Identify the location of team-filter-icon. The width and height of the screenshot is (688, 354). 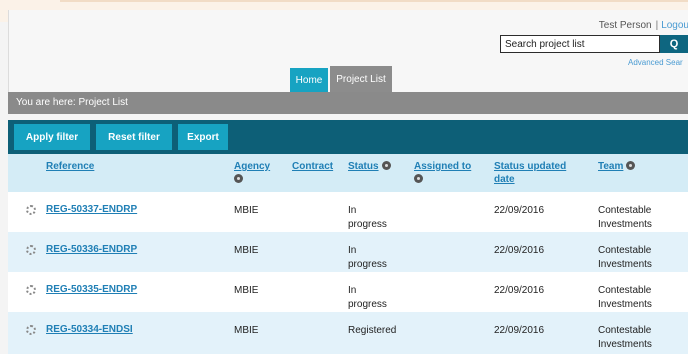
(631, 165).